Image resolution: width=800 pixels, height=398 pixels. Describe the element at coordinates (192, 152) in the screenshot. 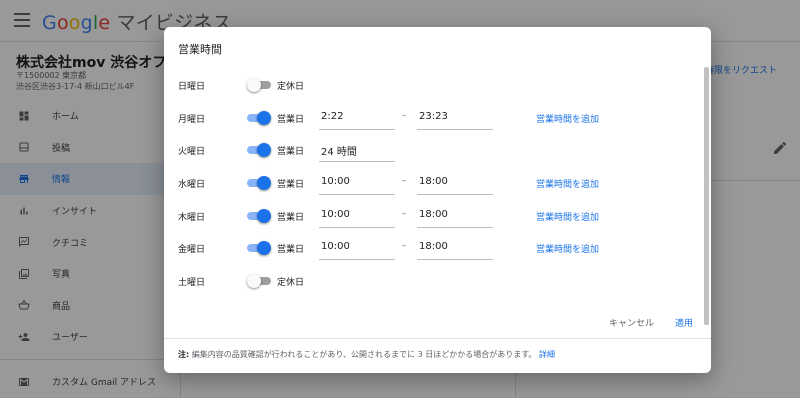

I see `day-label: 火曜日` at that location.